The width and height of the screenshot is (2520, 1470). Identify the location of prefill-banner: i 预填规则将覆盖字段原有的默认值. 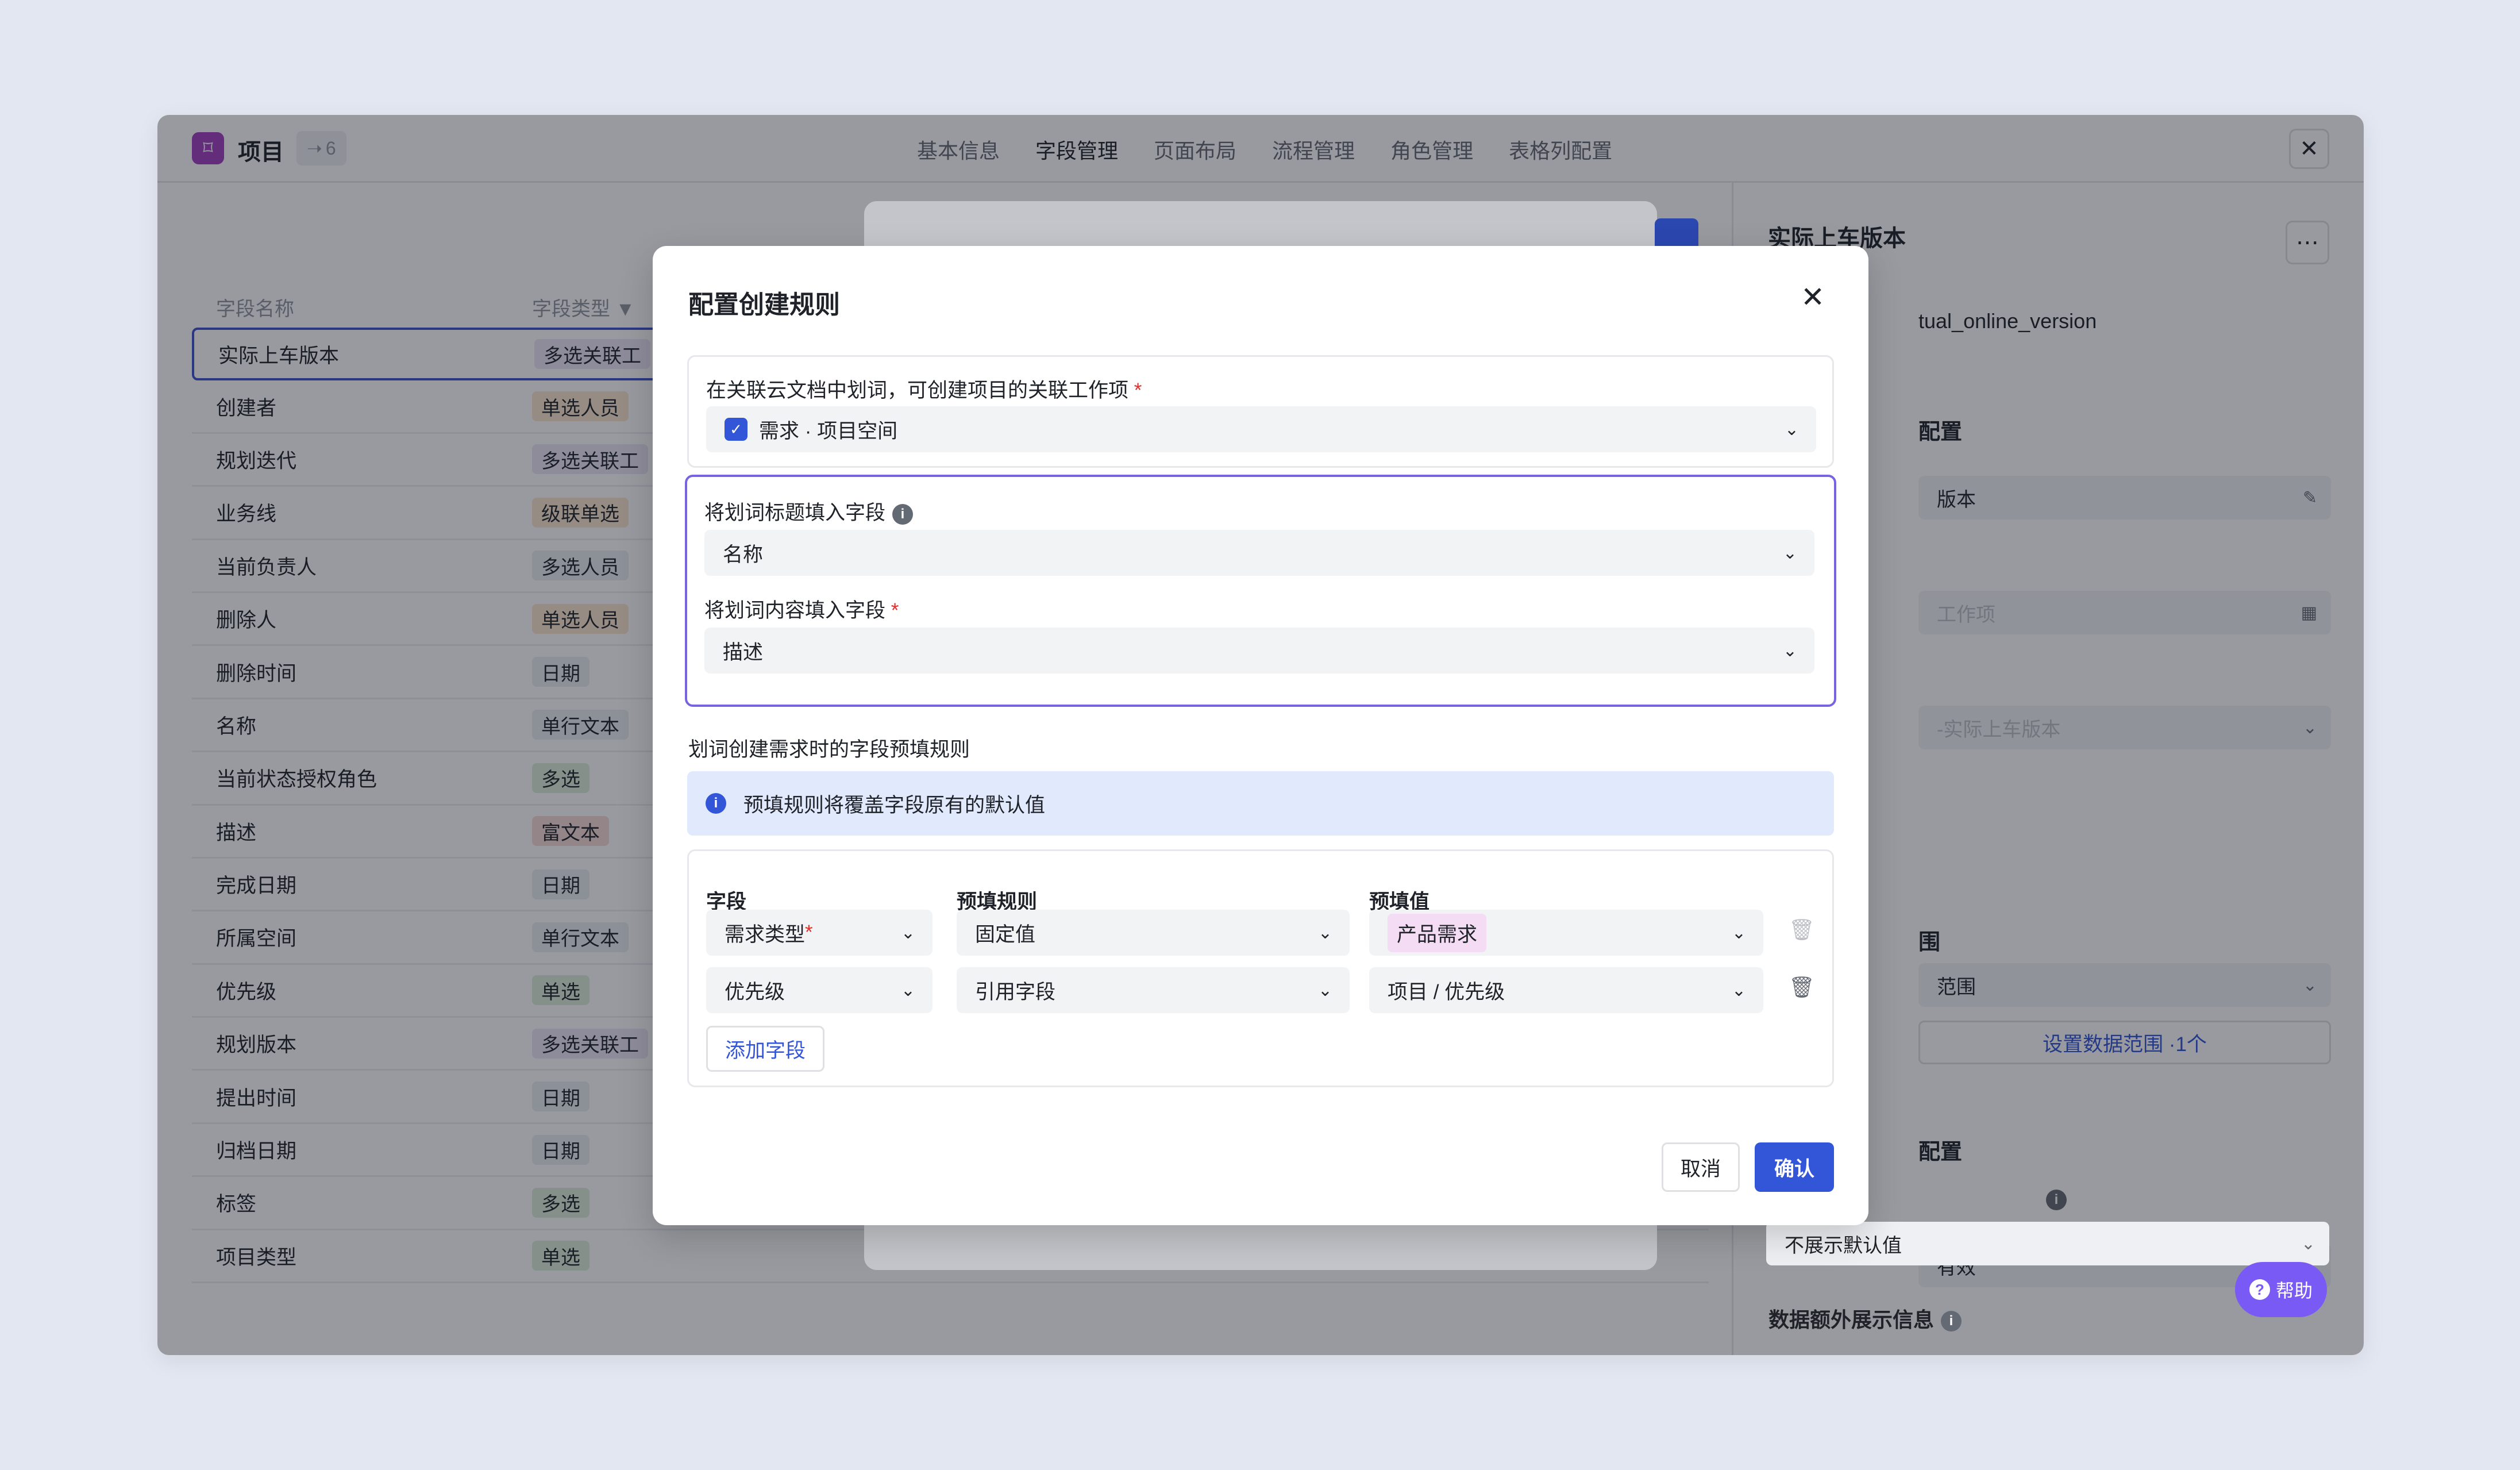
(1261, 803).